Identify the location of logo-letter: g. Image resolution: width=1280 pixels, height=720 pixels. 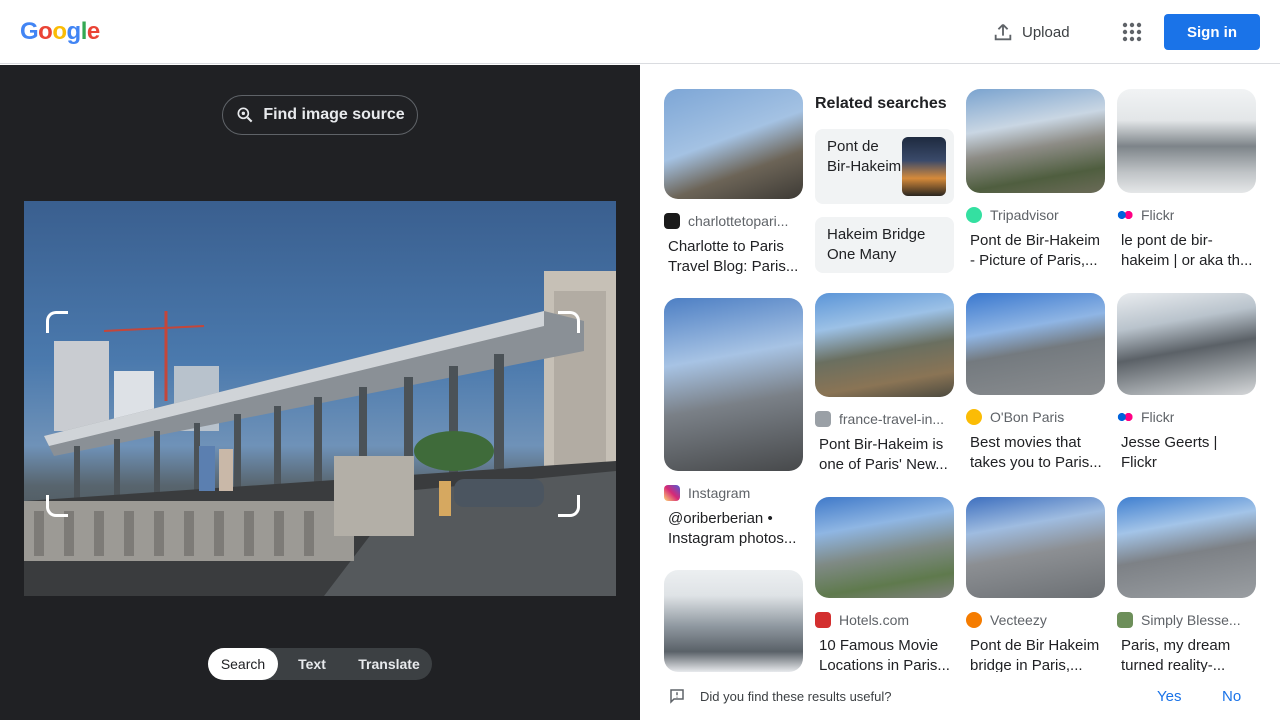
(74, 31).